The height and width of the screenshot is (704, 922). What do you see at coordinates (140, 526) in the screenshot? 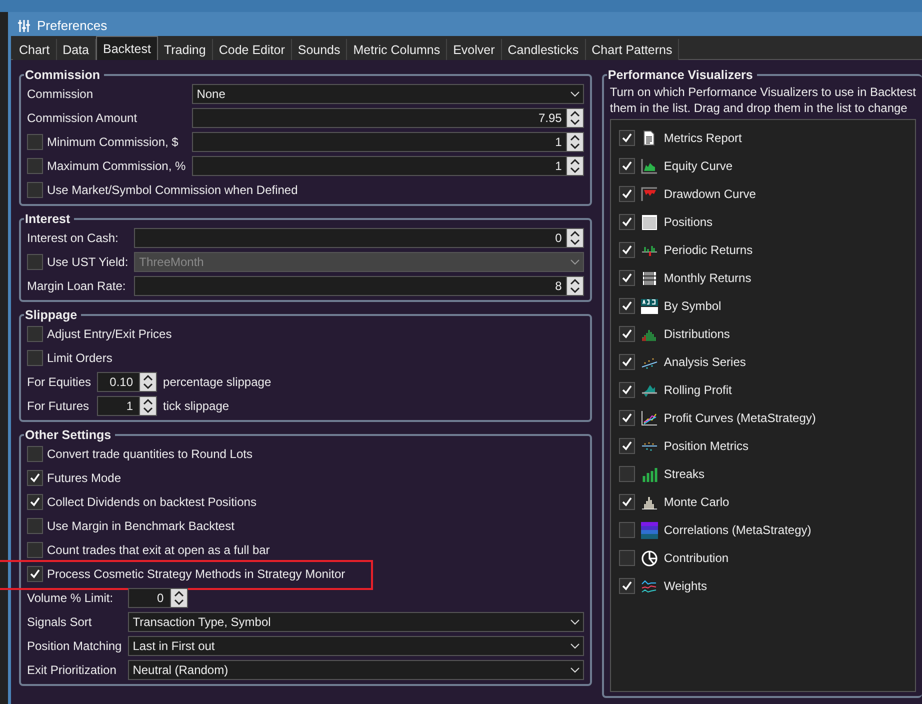
I see `field-label: Use Margin in Benchmark Backtest` at bounding box center [140, 526].